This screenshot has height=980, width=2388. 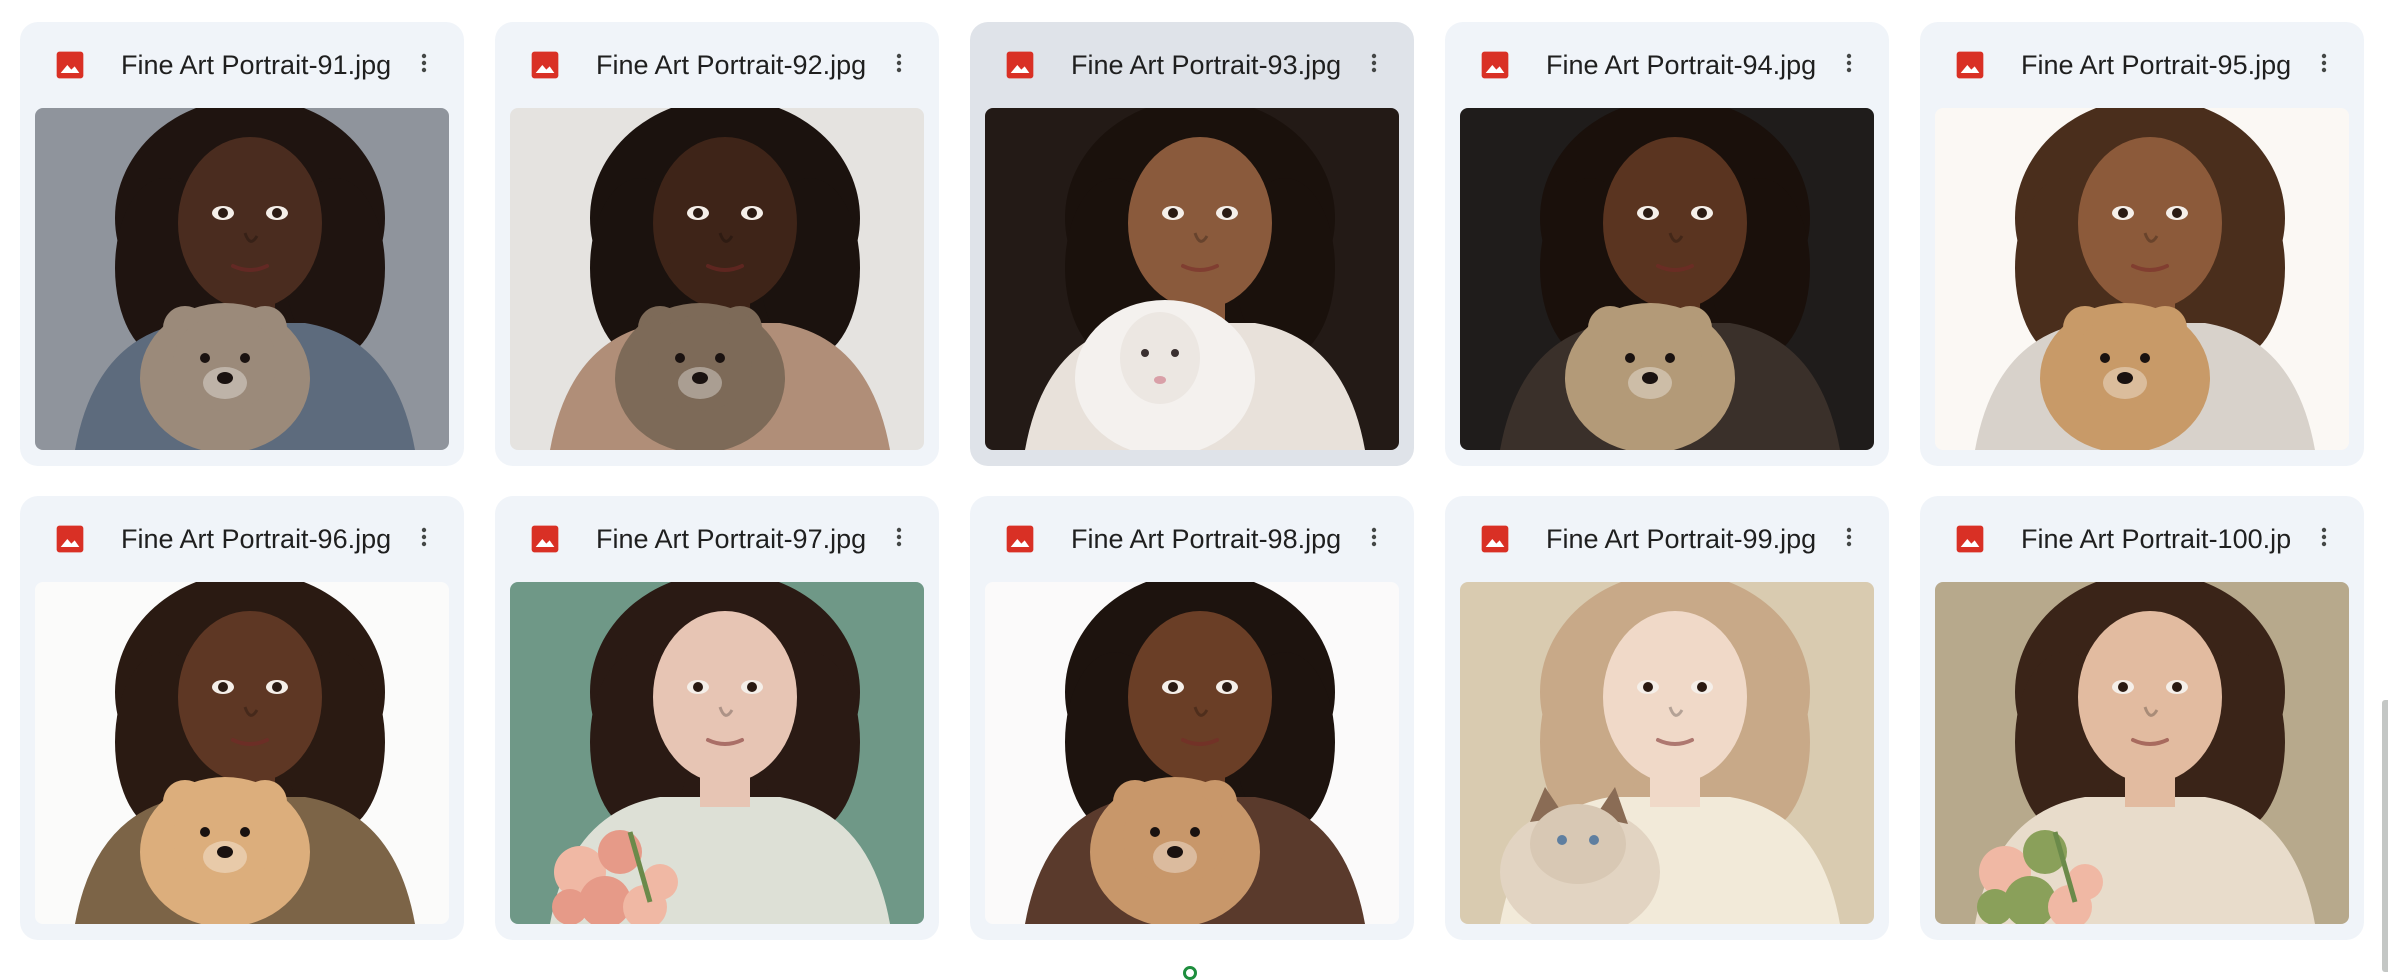 I want to click on file-card-header: Fine Art Portrait-91.jpg, so click(x=242, y=65).